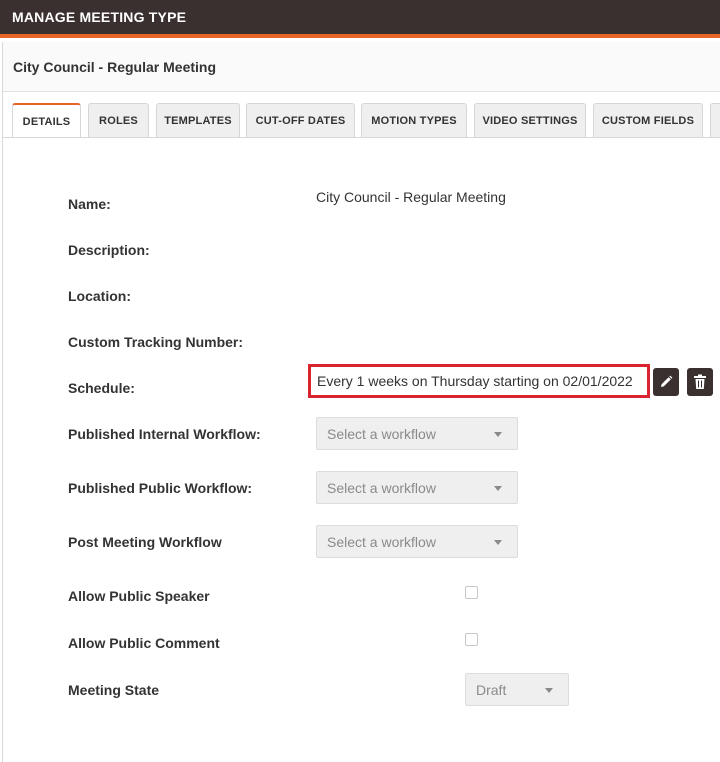  What do you see at coordinates (144, 643) in the screenshot?
I see `public-comment-label: Allow Public Comment` at bounding box center [144, 643].